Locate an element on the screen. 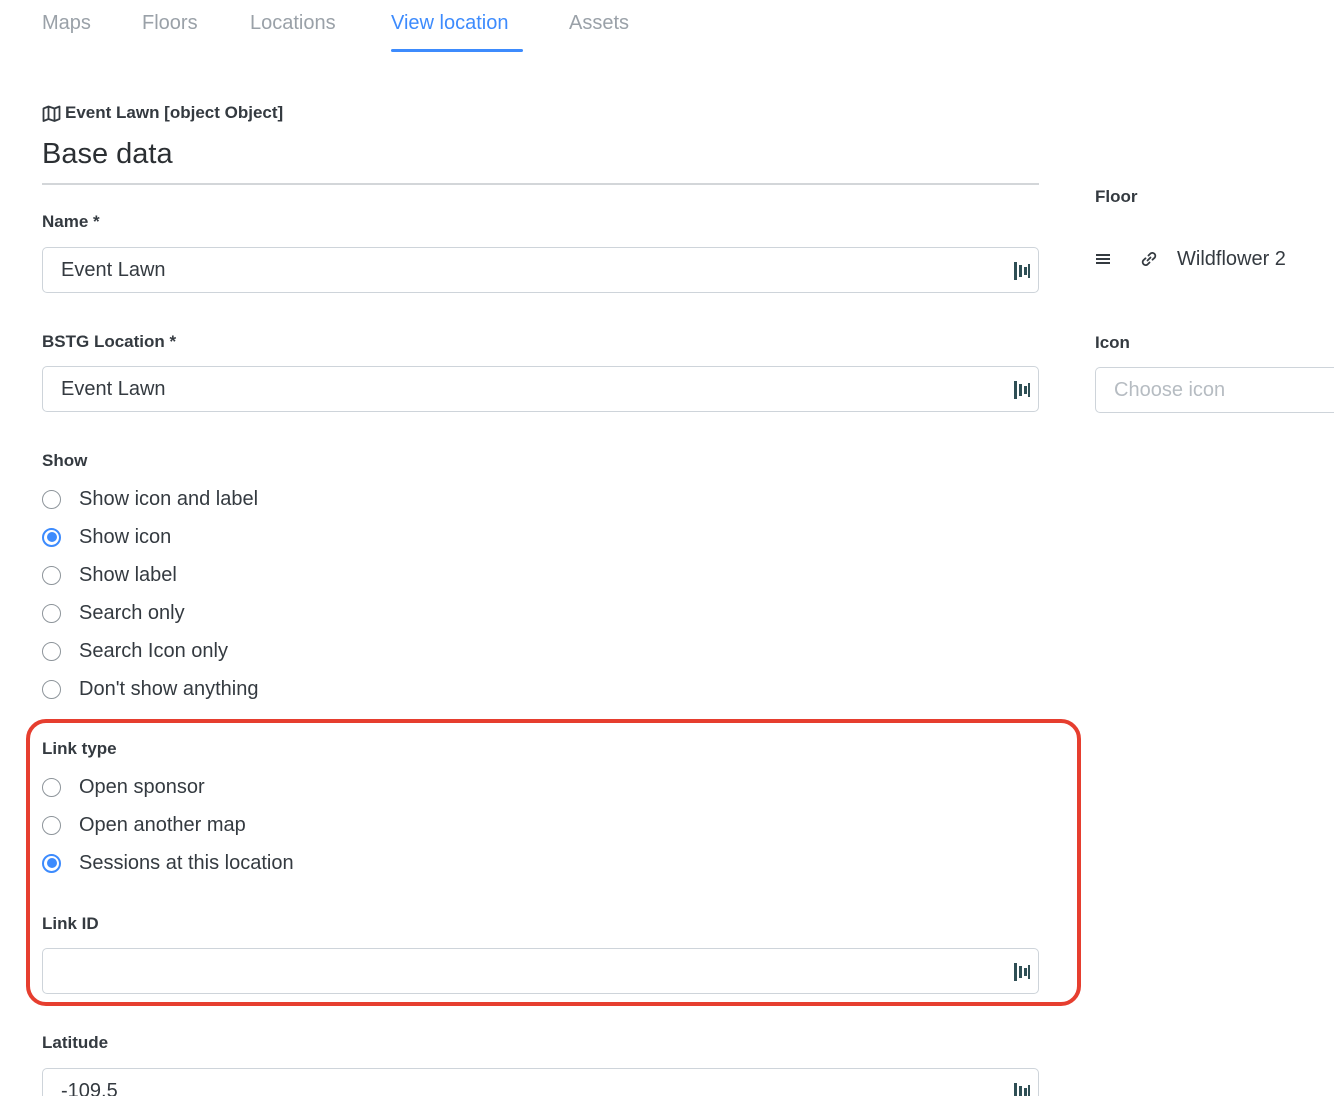 The height and width of the screenshot is (1096, 1334). radio-label: Open another map is located at coordinates (162, 824).